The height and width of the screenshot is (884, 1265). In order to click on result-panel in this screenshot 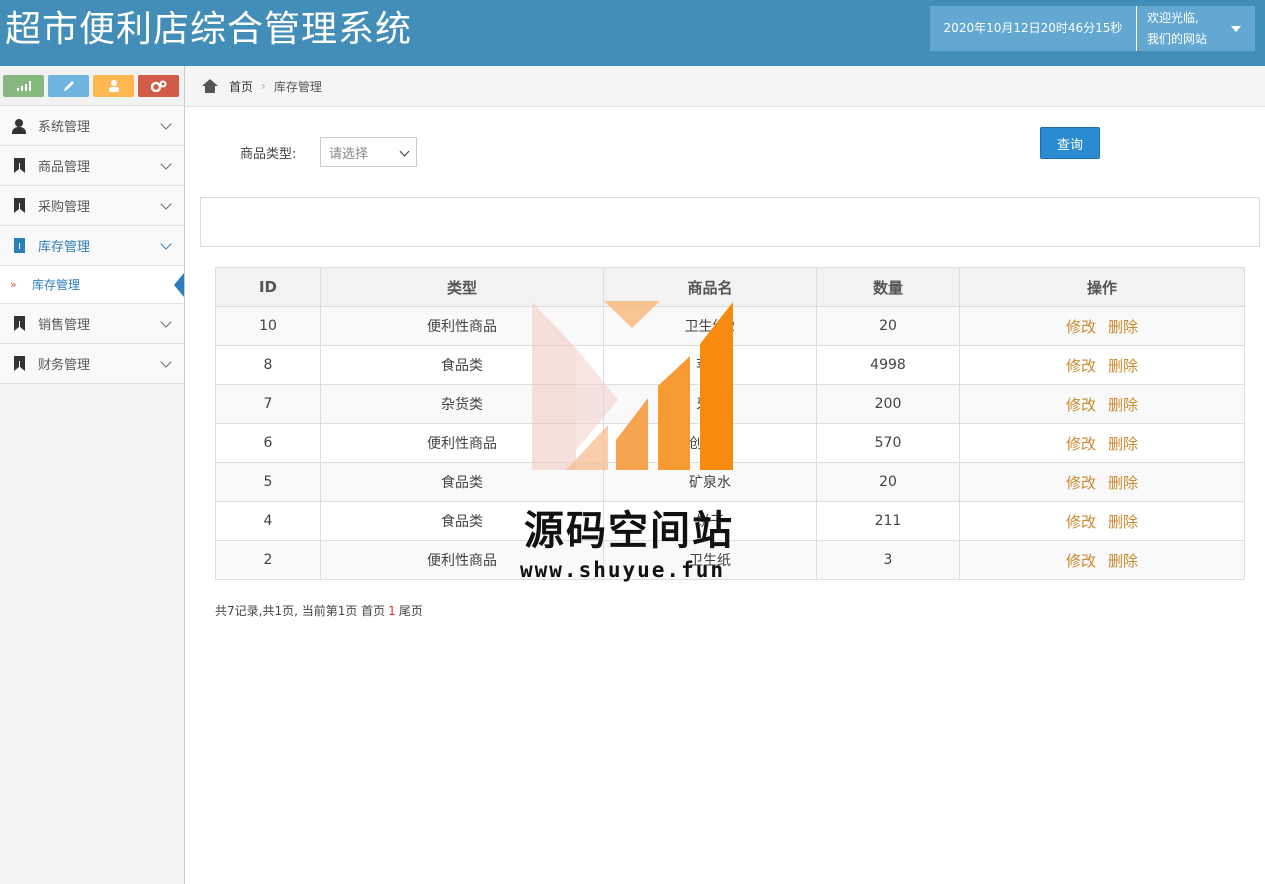, I will do `click(730, 222)`.